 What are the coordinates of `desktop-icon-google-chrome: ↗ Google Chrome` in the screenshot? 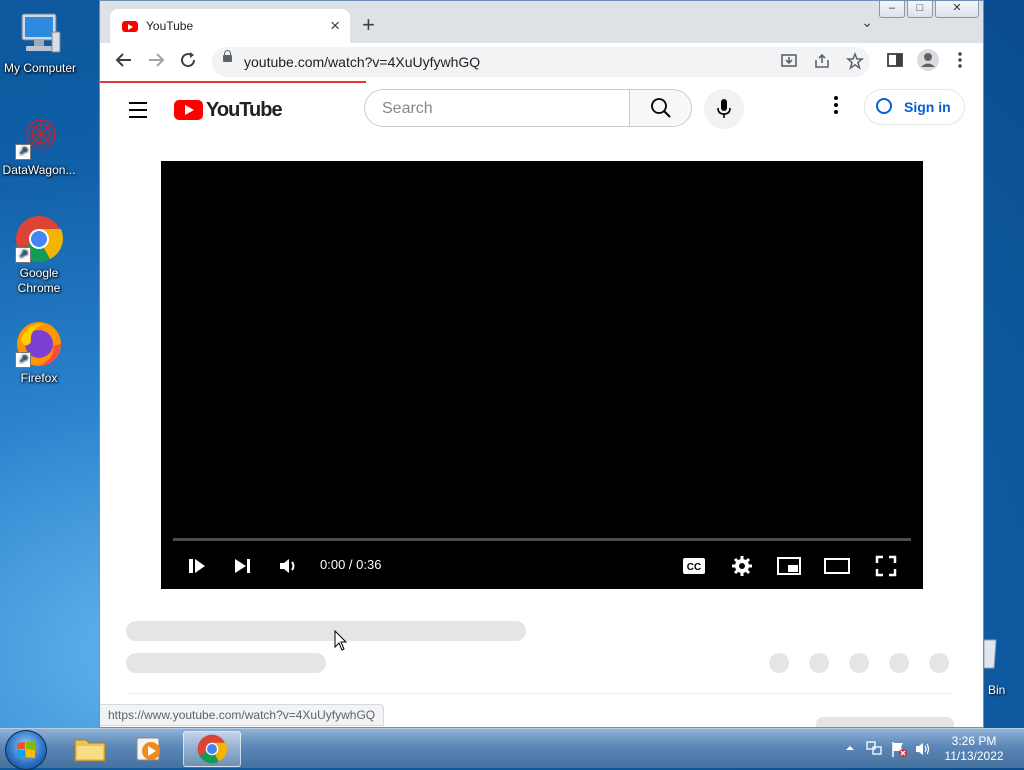 It's located at (39, 255).